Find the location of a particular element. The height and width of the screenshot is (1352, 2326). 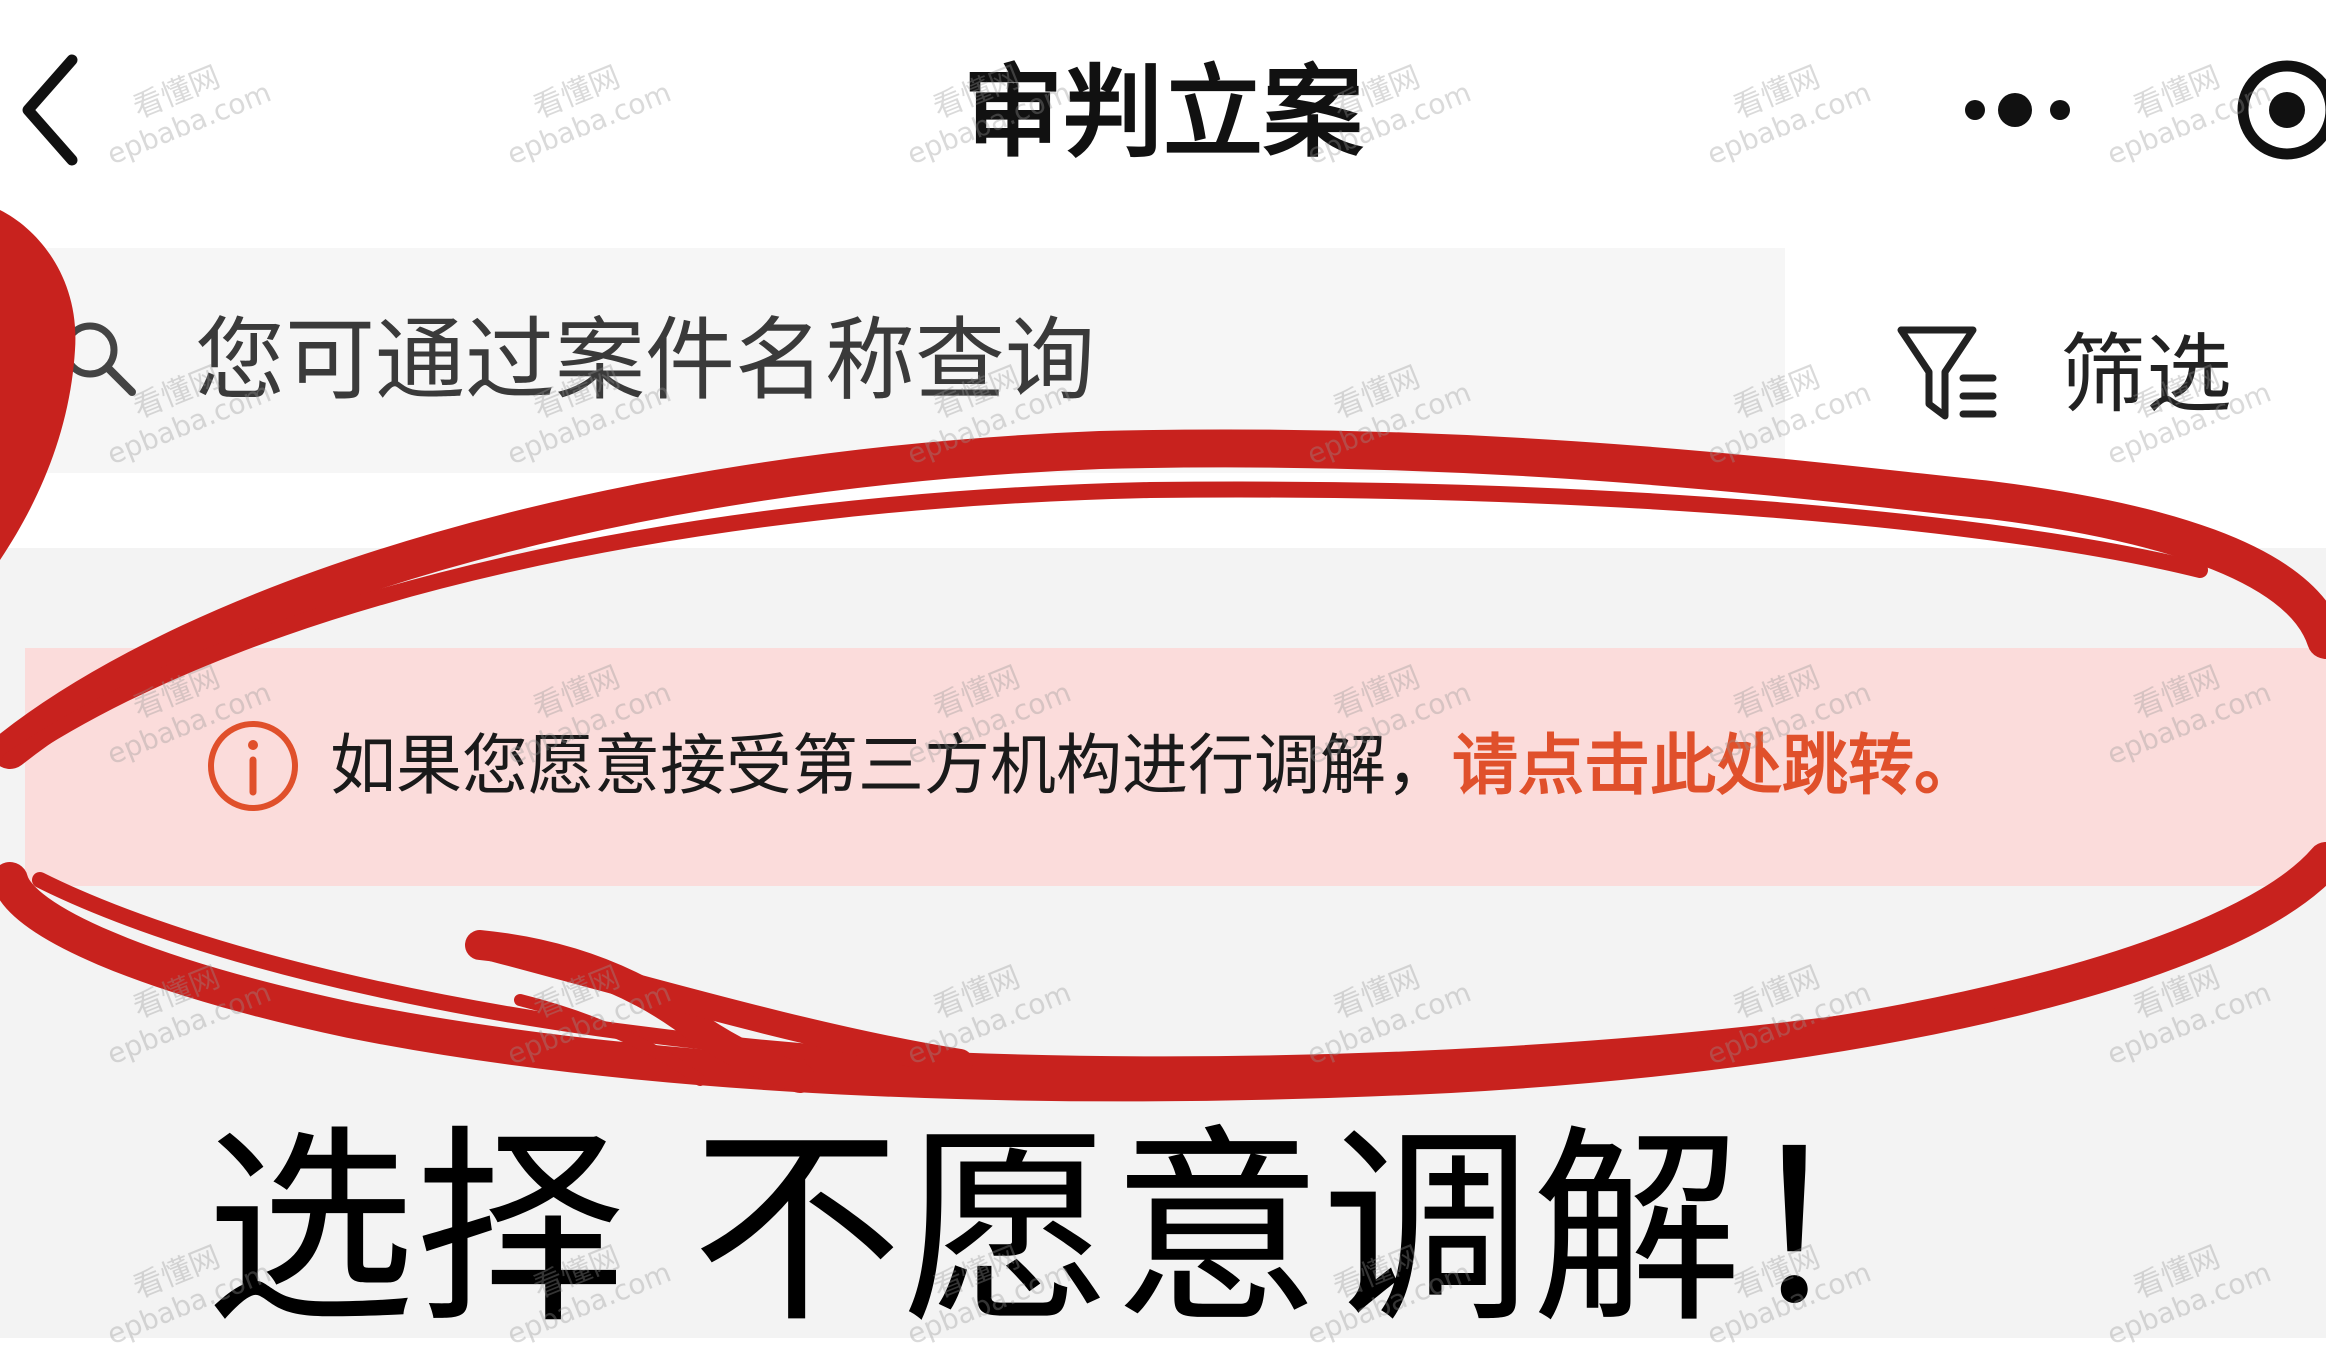

filter-button: 筛选 is located at coordinates (2080, 375).